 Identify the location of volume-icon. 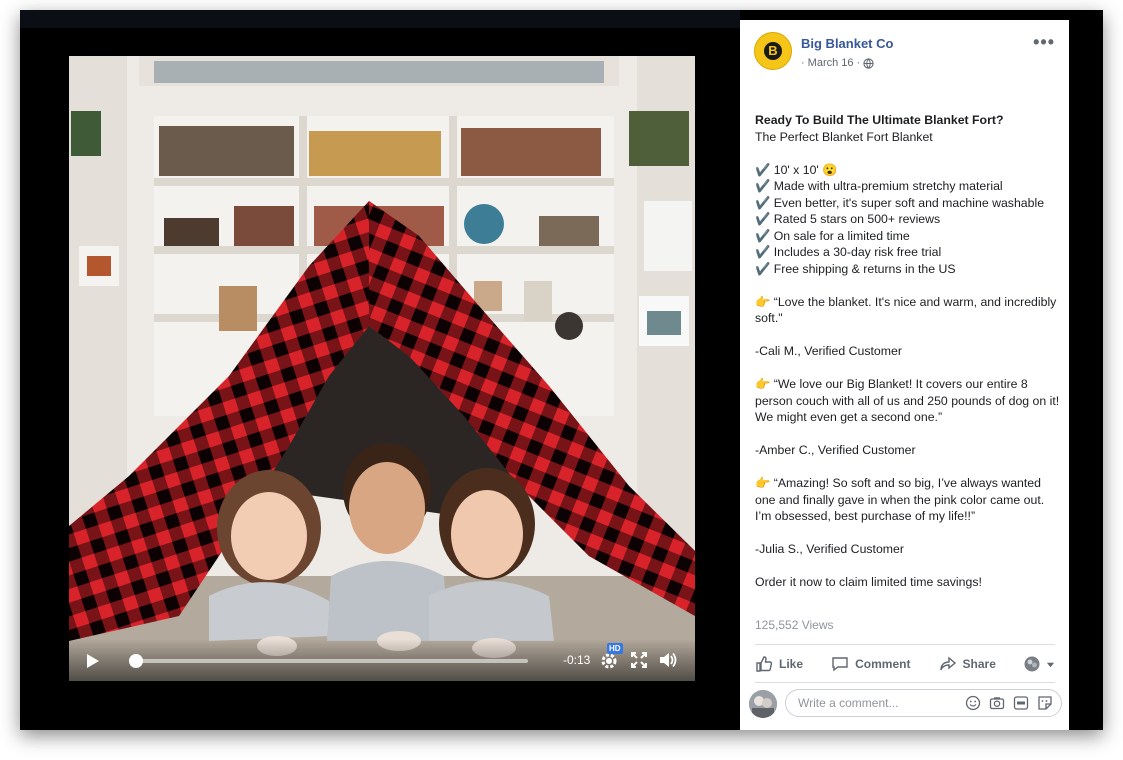
(668, 660).